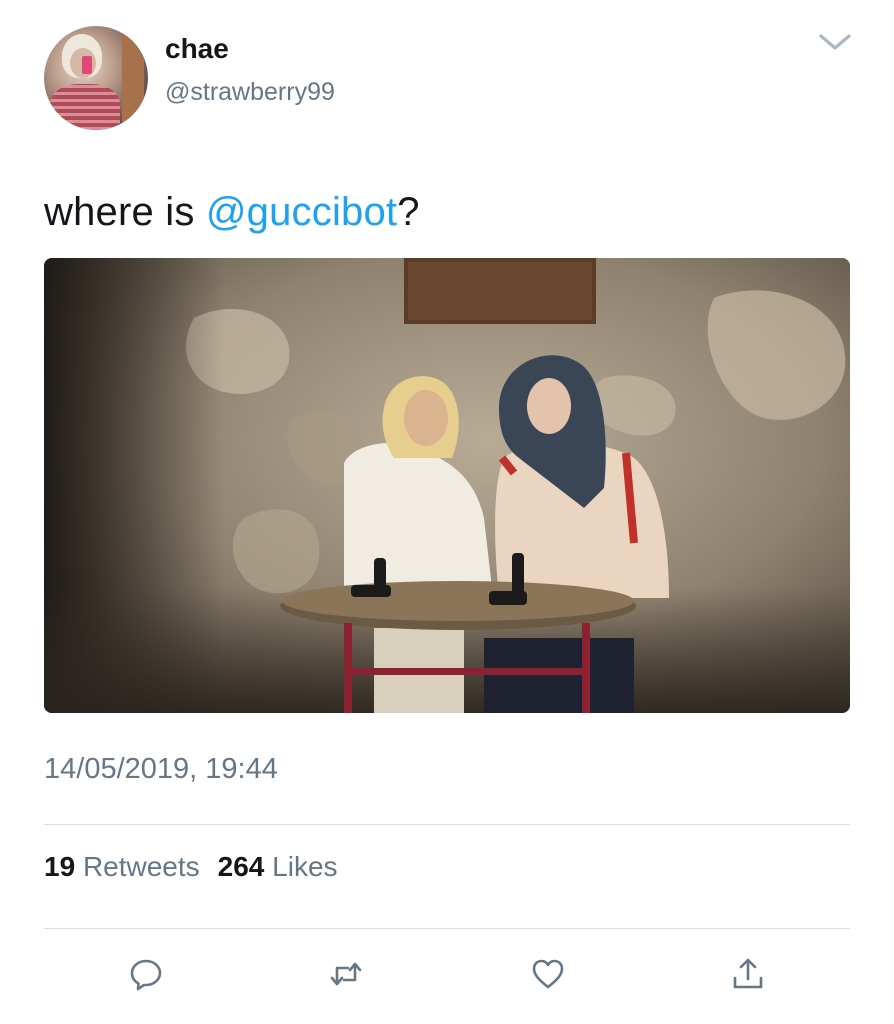 The height and width of the screenshot is (1024, 894). What do you see at coordinates (447, 928) in the screenshot?
I see `divider-bottom` at bounding box center [447, 928].